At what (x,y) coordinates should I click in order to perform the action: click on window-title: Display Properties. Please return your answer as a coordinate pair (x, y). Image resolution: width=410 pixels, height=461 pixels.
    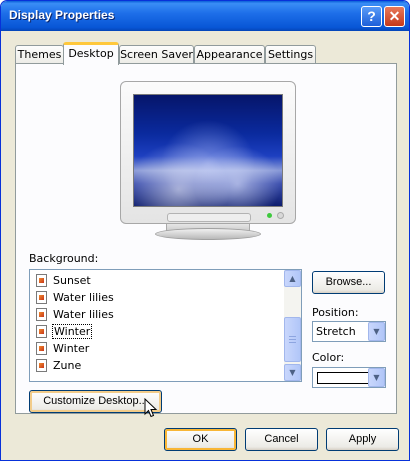
    Looking at the image, I should click on (62, 15).